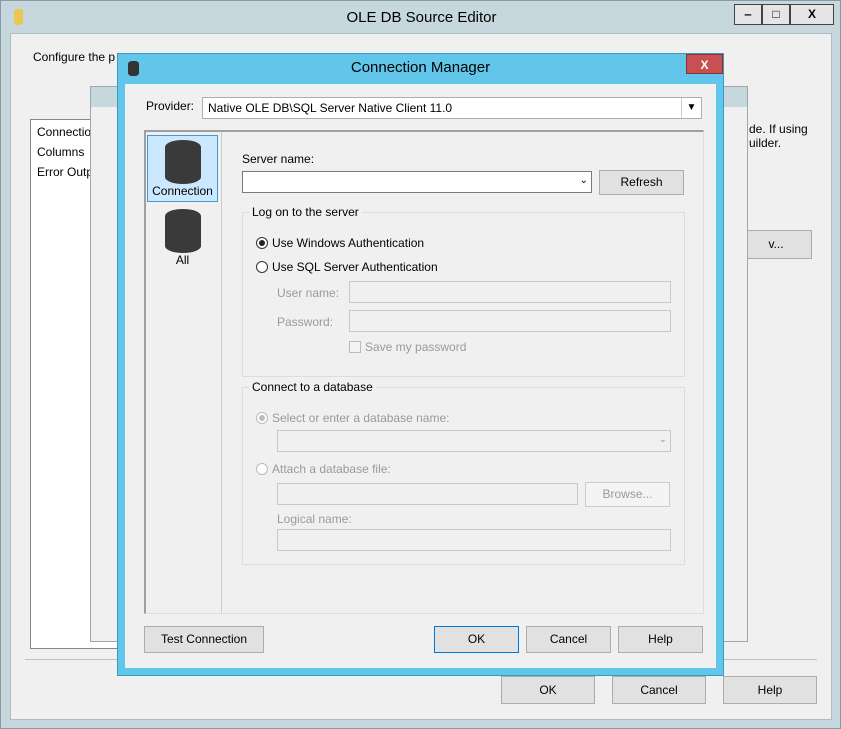 This screenshot has height=729, width=841. I want to click on right-text-1: de. If using, so click(778, 129).